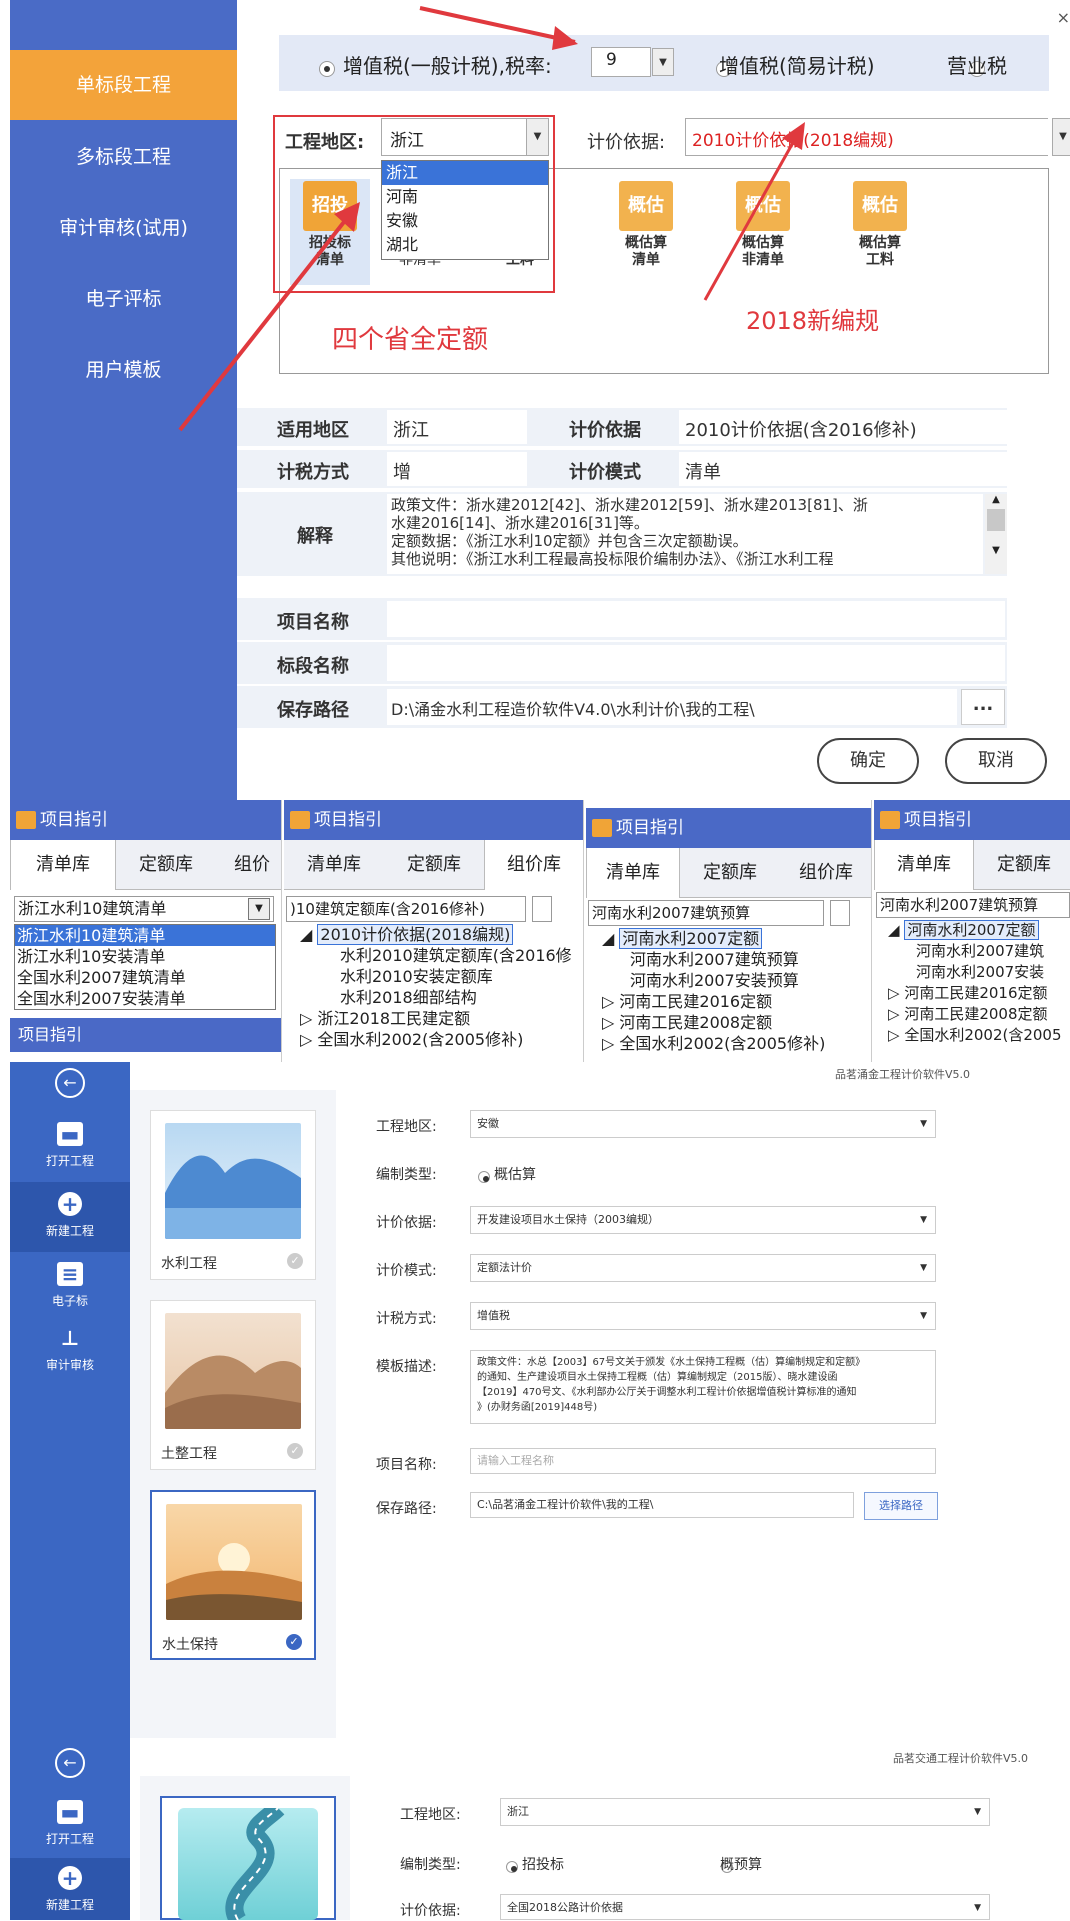 This screenshot has width=1070, height=1921. Describe the element at coordinates (703, 1220) in the screenshot. I see `basis-select: 开发建设项目水土保持（2003编规） ▼` at that location.